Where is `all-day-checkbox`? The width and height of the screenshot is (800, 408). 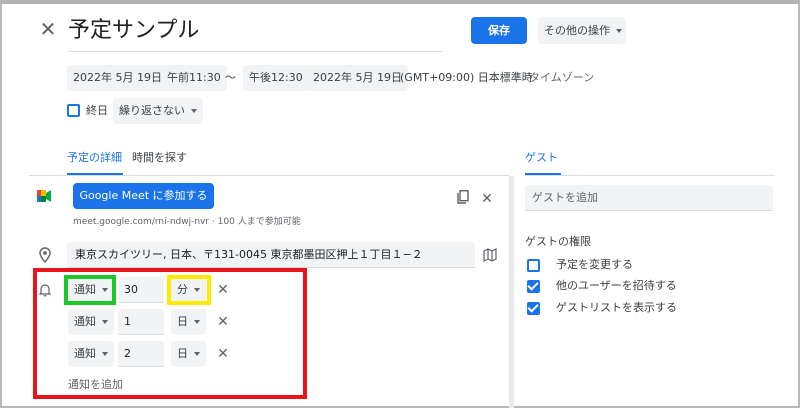 all-day-checkbox is located at coordinates (73, 110).